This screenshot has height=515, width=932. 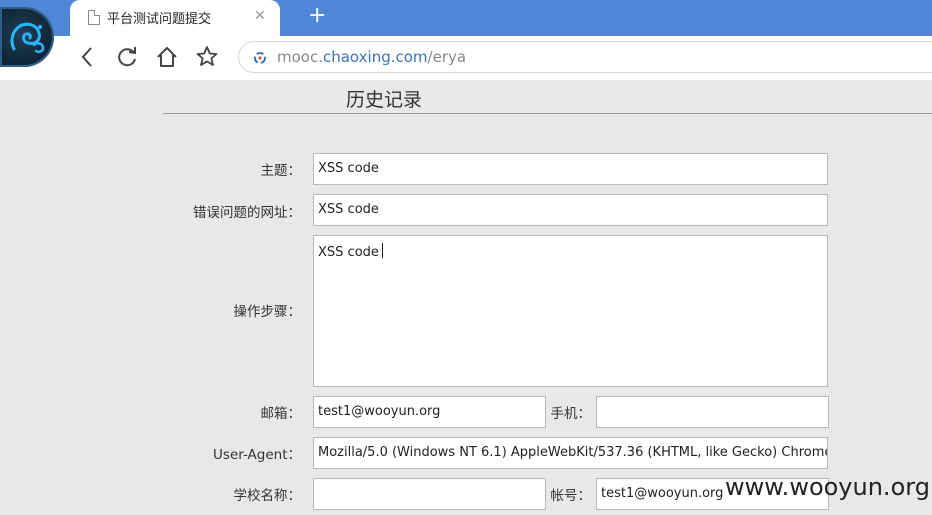 I want to click on home-icon, so click(x=167, y=57).